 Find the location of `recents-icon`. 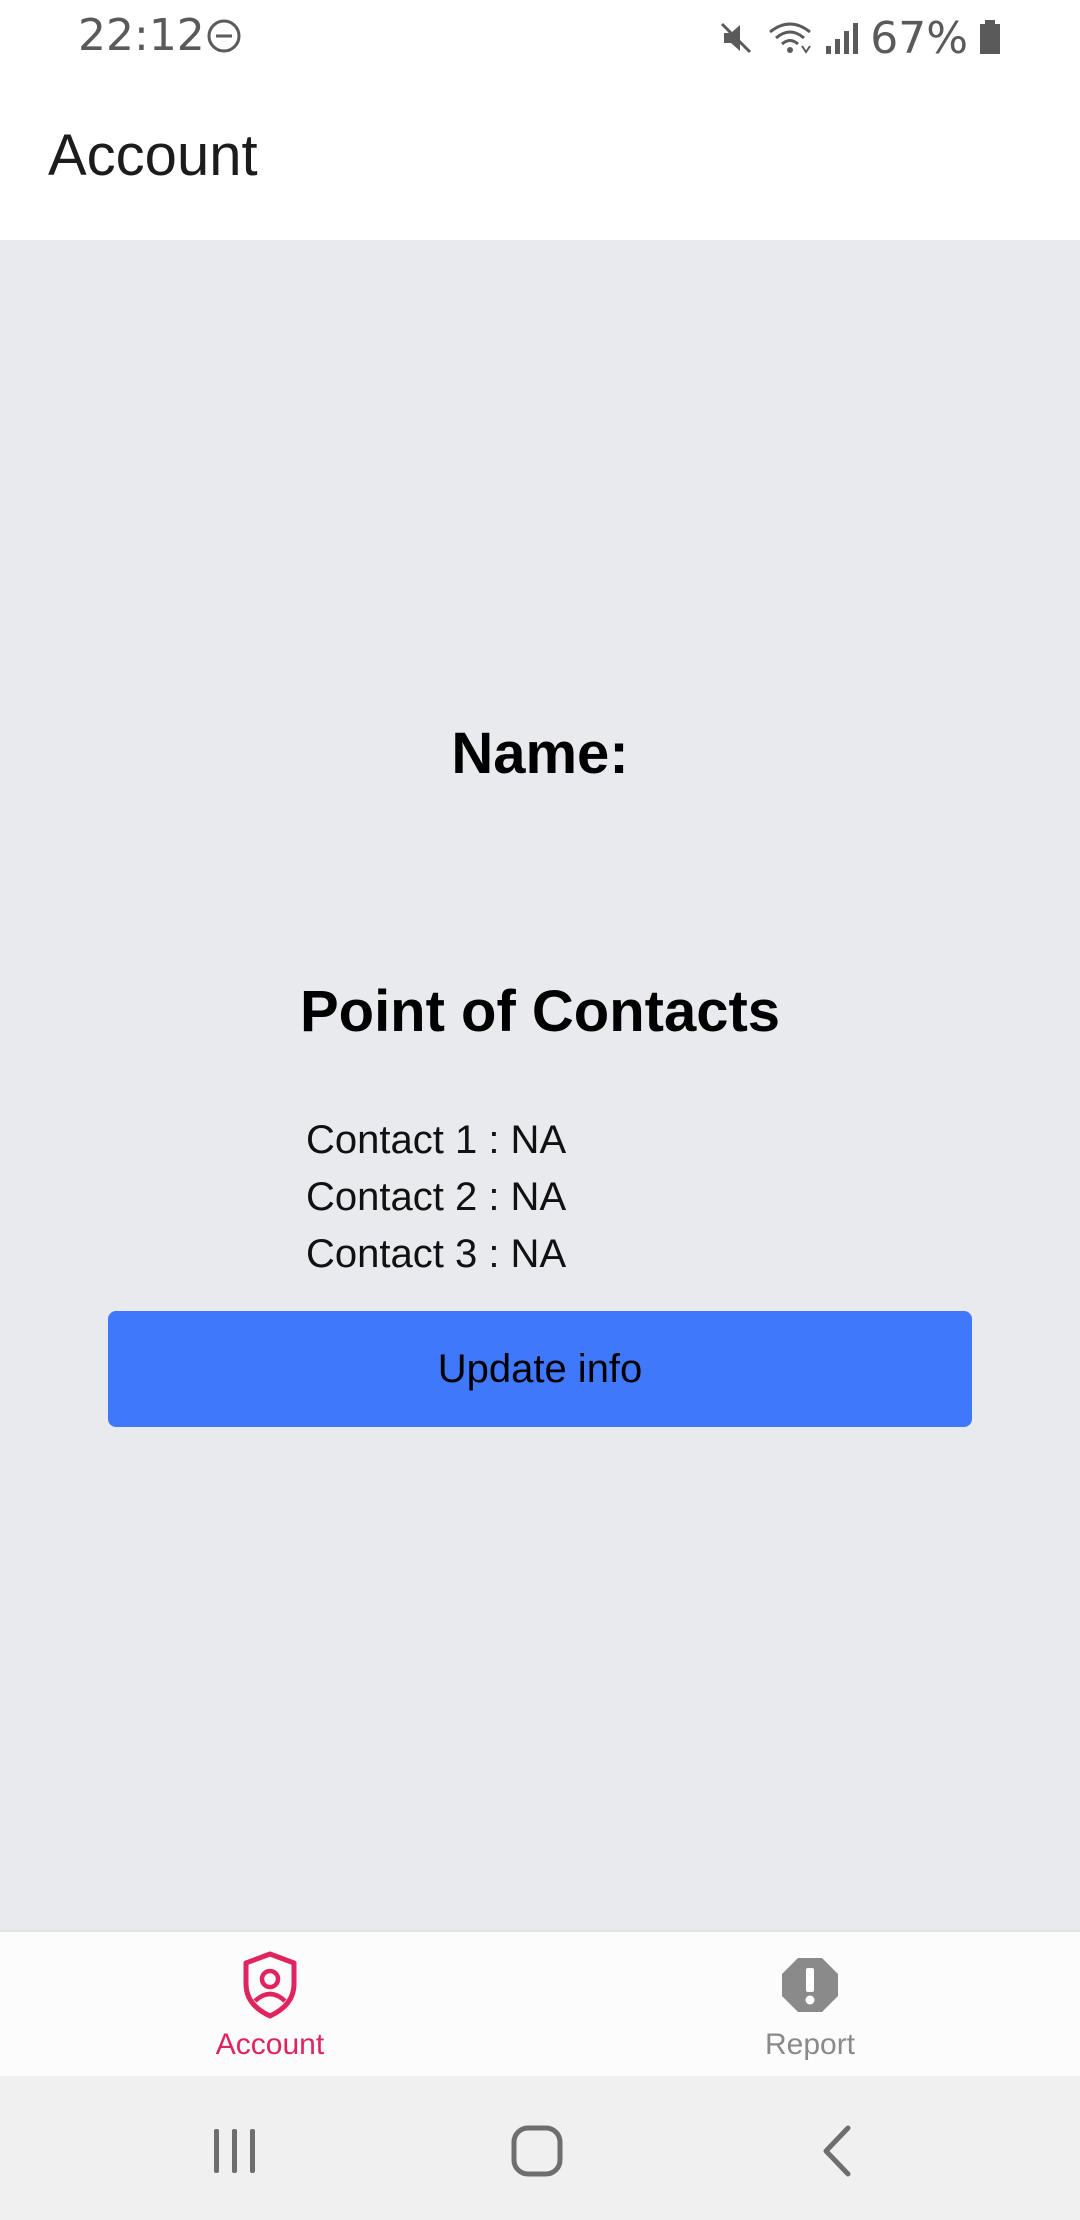

recents-icon is located at coordinates (235, 2151).